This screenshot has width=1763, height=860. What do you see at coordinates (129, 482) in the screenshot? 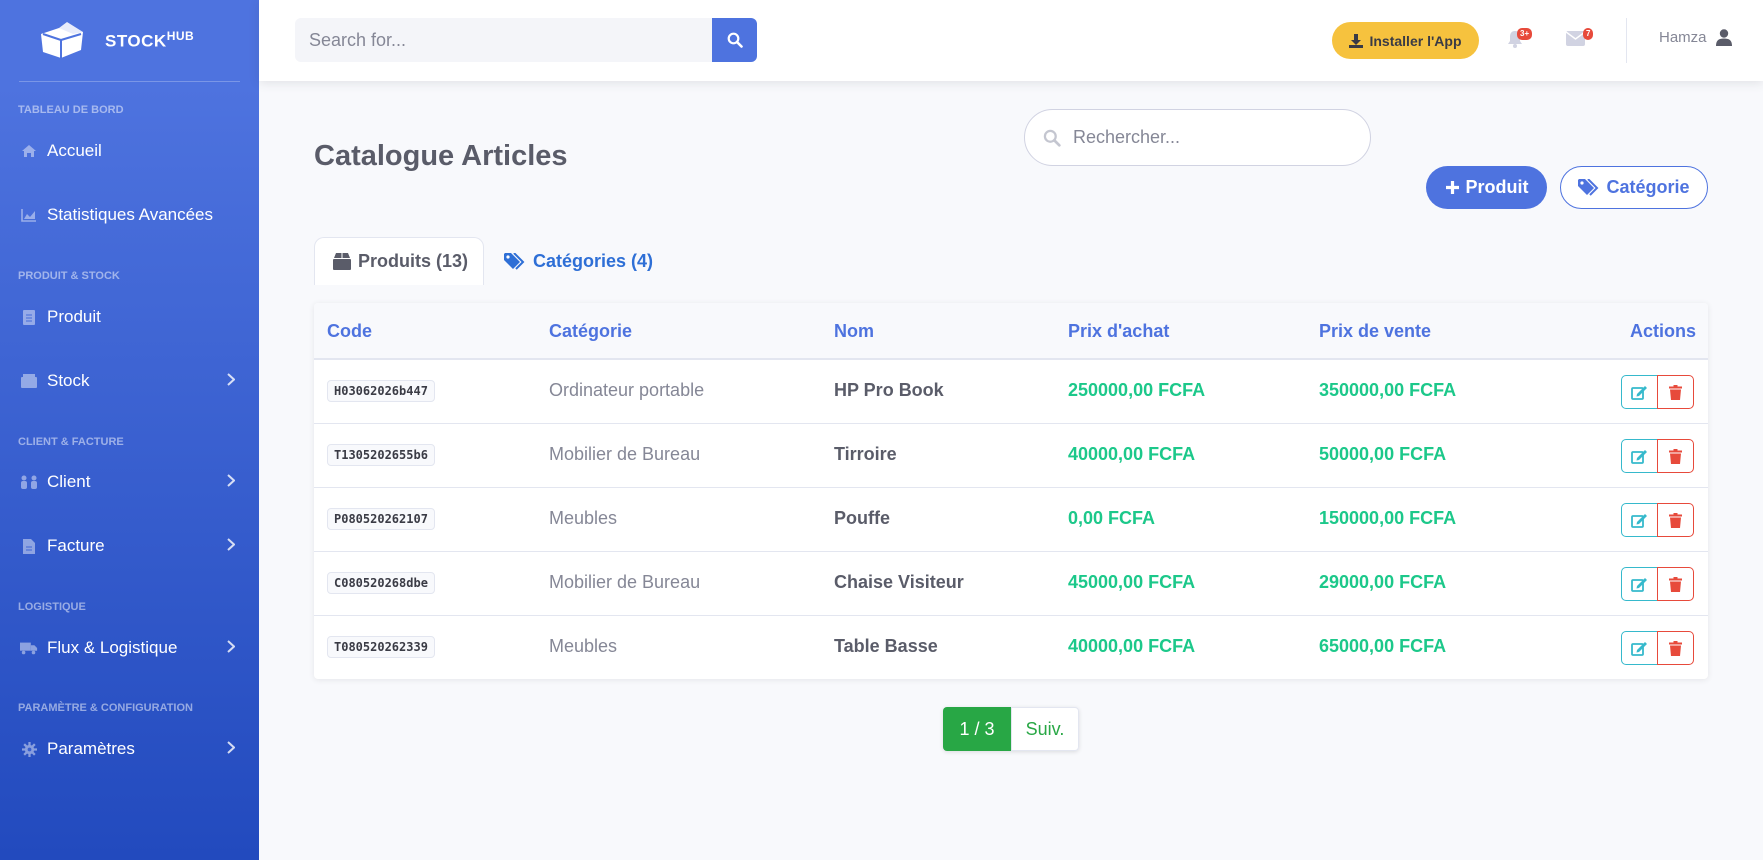
I see `sidebar-item-client: Client` at bounding box center [129, 482].